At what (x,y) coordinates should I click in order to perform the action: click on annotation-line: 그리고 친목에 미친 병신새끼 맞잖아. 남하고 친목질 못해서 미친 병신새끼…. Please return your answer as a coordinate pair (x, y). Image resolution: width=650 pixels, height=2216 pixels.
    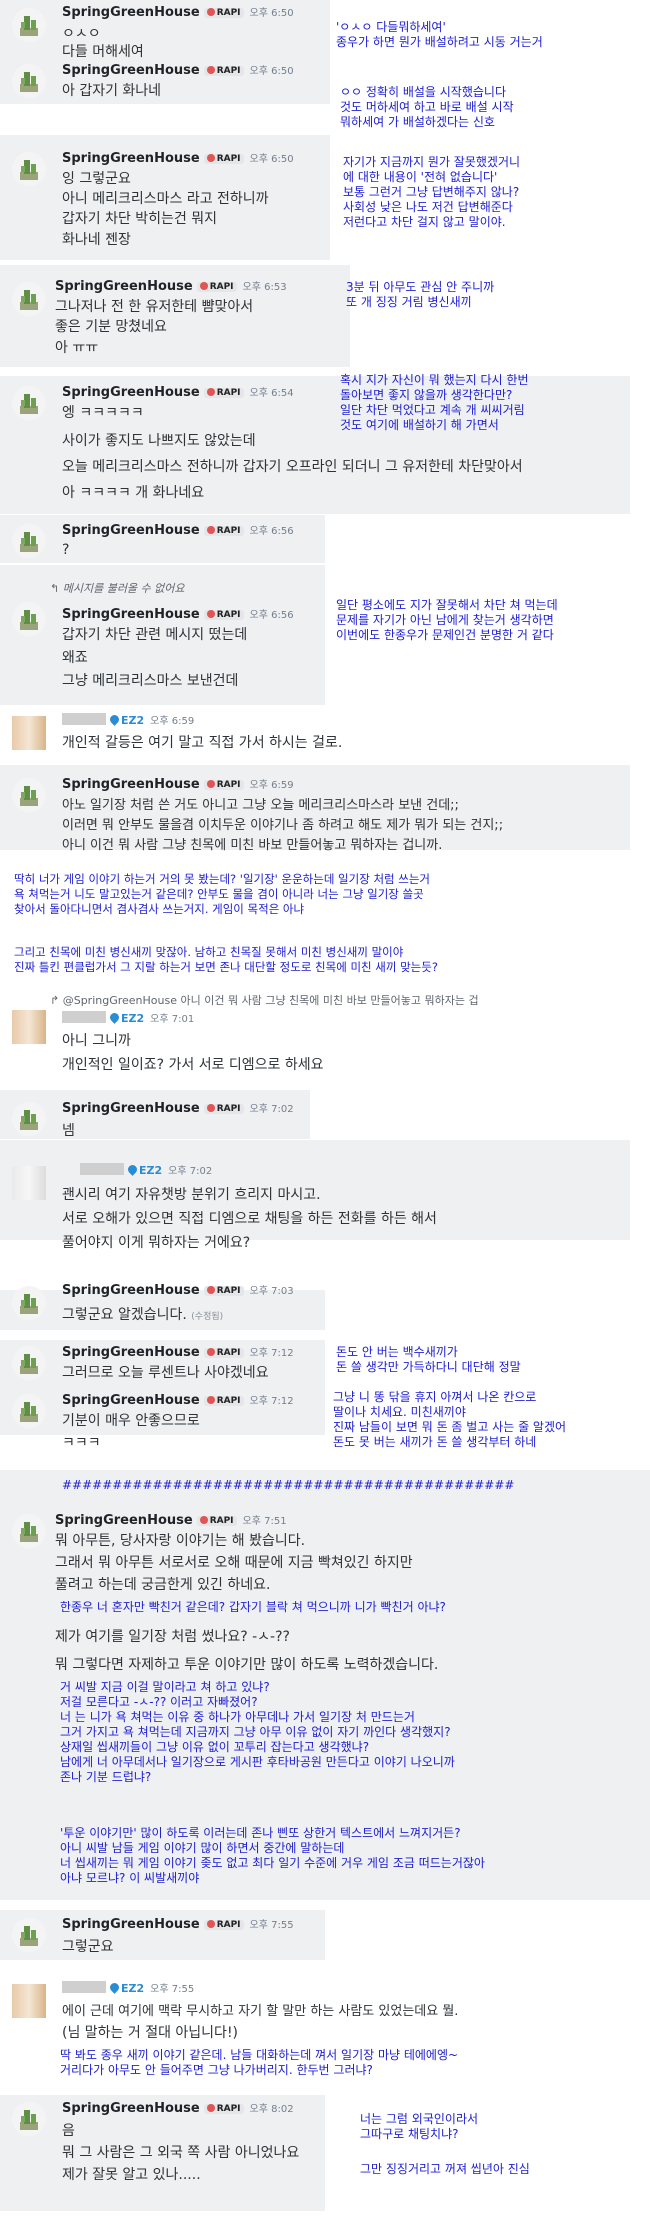
    Looking at the image, I should click on (209, 952).